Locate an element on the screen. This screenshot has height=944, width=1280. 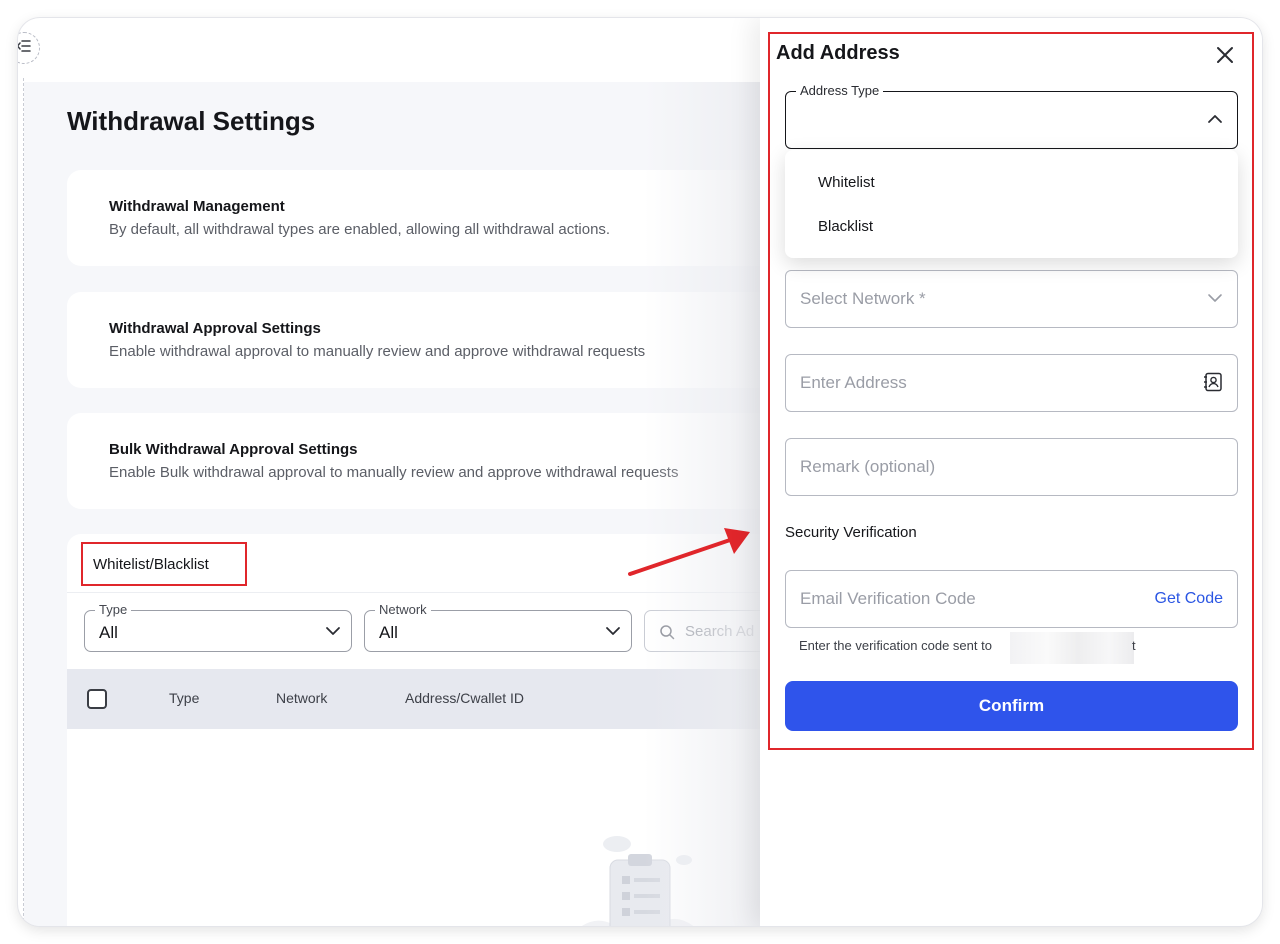
type-filter-label: Type is located at coordinates (113, 609).